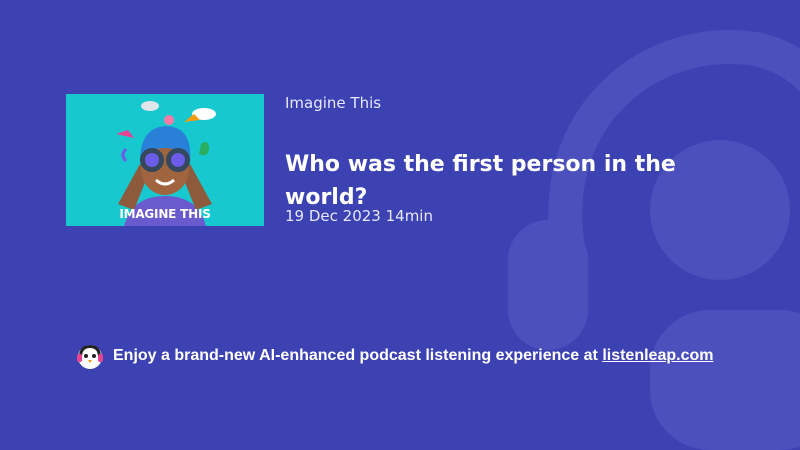 This screenshot has height=450, width=800. I want to click on penguin-headphones-icon, so click(90, 357).